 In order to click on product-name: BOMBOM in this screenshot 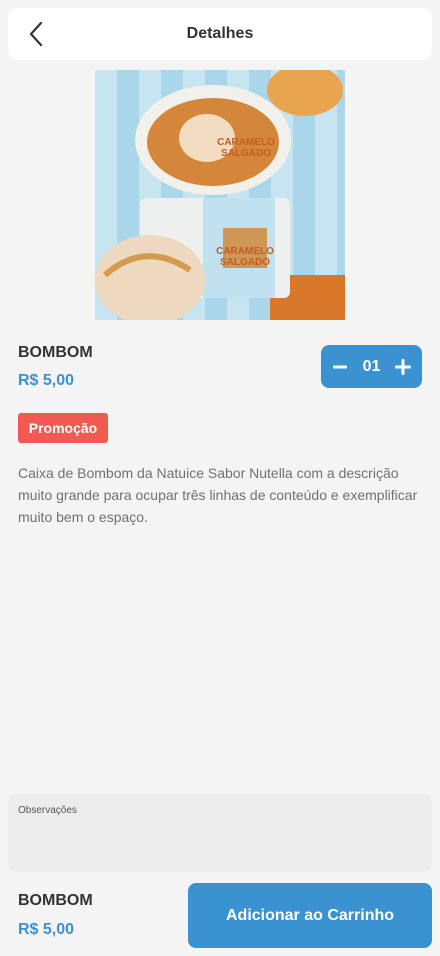, I will do `click(55, 352)`.